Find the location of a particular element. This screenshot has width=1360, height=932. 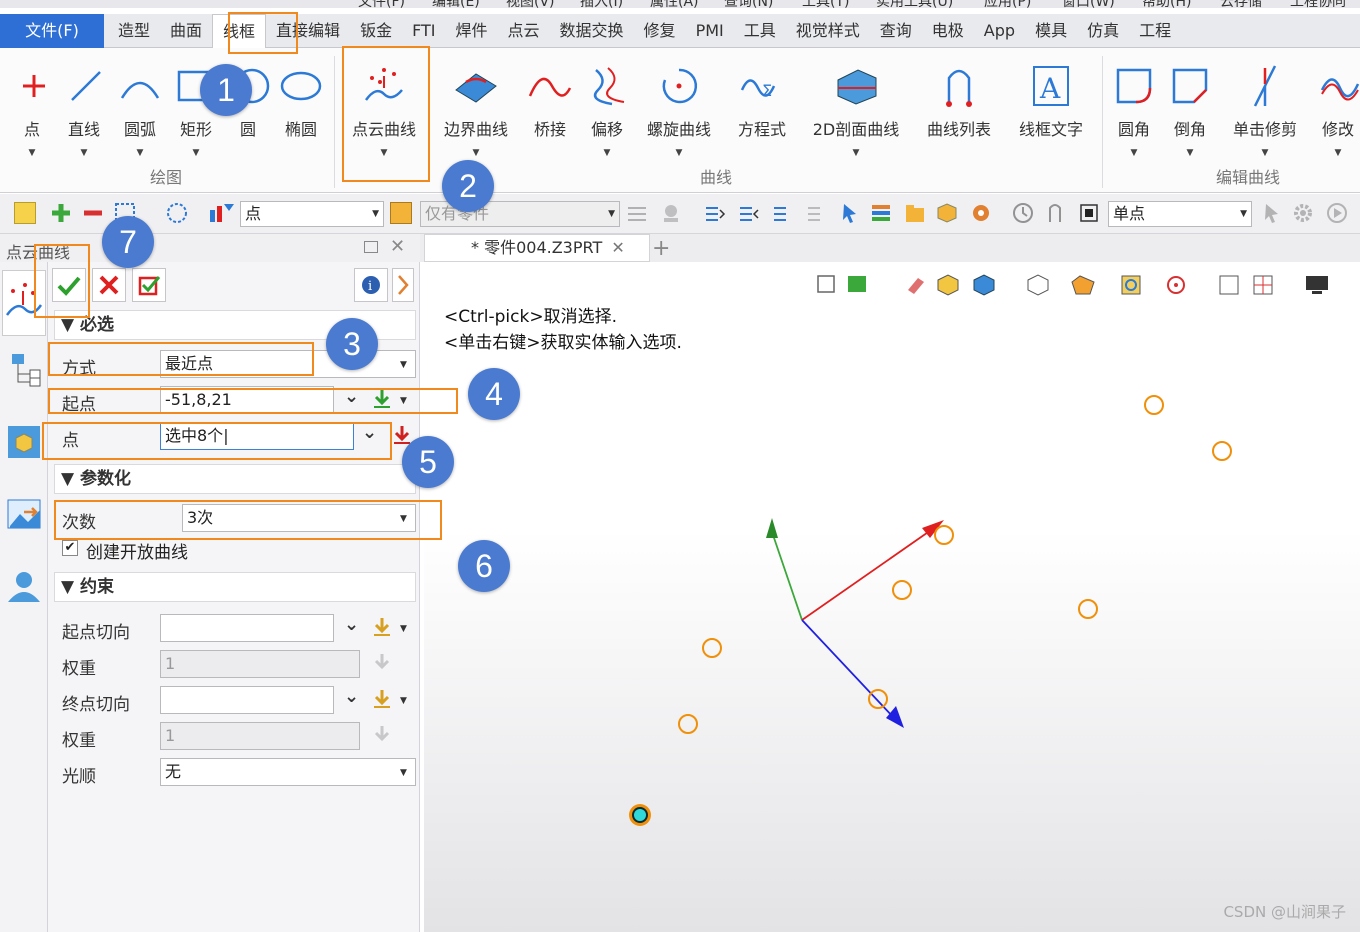

ref-filter-icon is located at coordinates (637, 213).